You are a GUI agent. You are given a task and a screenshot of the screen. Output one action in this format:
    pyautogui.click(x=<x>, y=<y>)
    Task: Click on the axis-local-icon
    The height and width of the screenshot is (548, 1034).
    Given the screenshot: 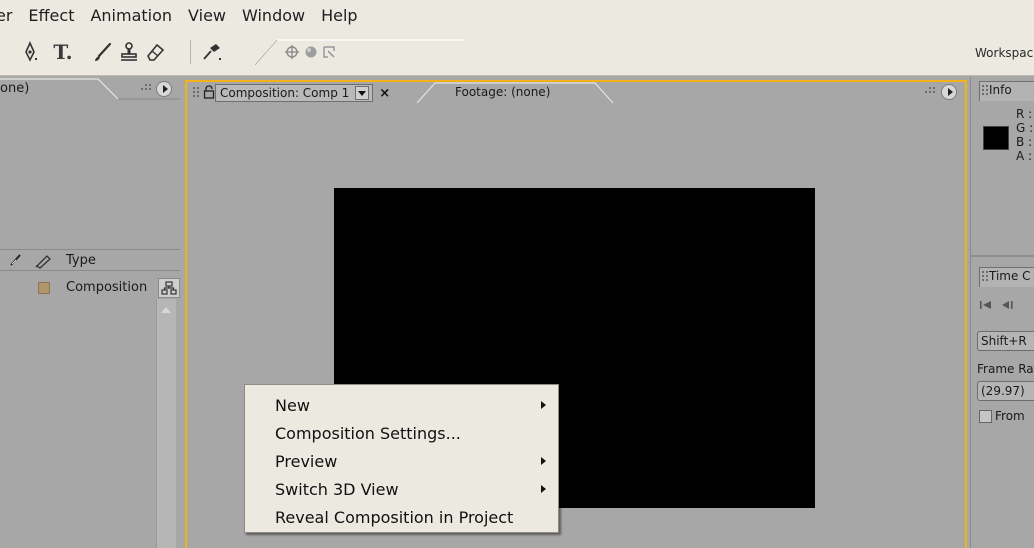 What is the action you would take?
    pyautogui.click(x=292, y=52)
    